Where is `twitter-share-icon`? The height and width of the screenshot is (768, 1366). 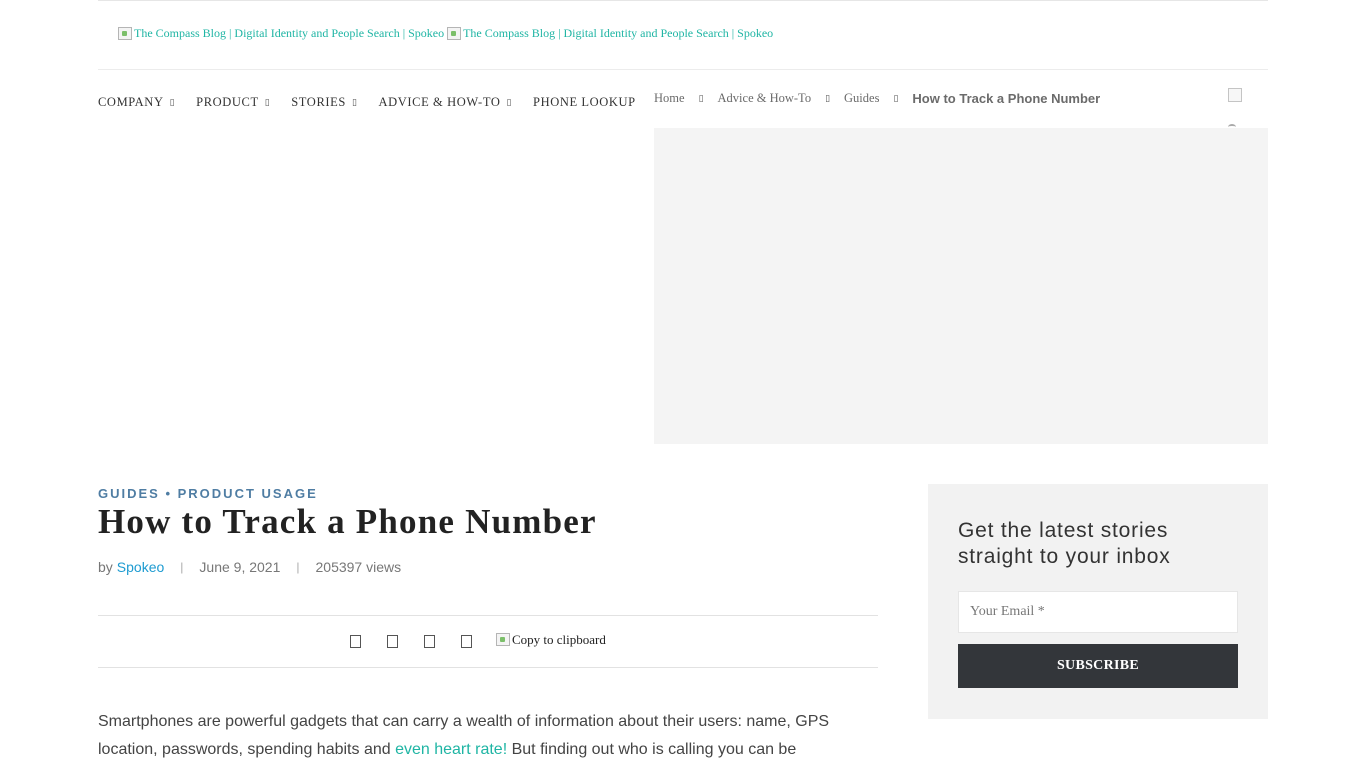
twitter-share-icon is located at coordinates (392, 641).